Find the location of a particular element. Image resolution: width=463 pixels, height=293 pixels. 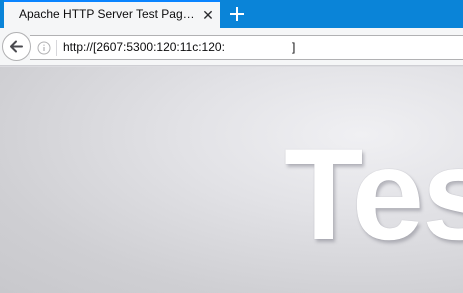

new-tab-button is located at coordinates (237, 14).